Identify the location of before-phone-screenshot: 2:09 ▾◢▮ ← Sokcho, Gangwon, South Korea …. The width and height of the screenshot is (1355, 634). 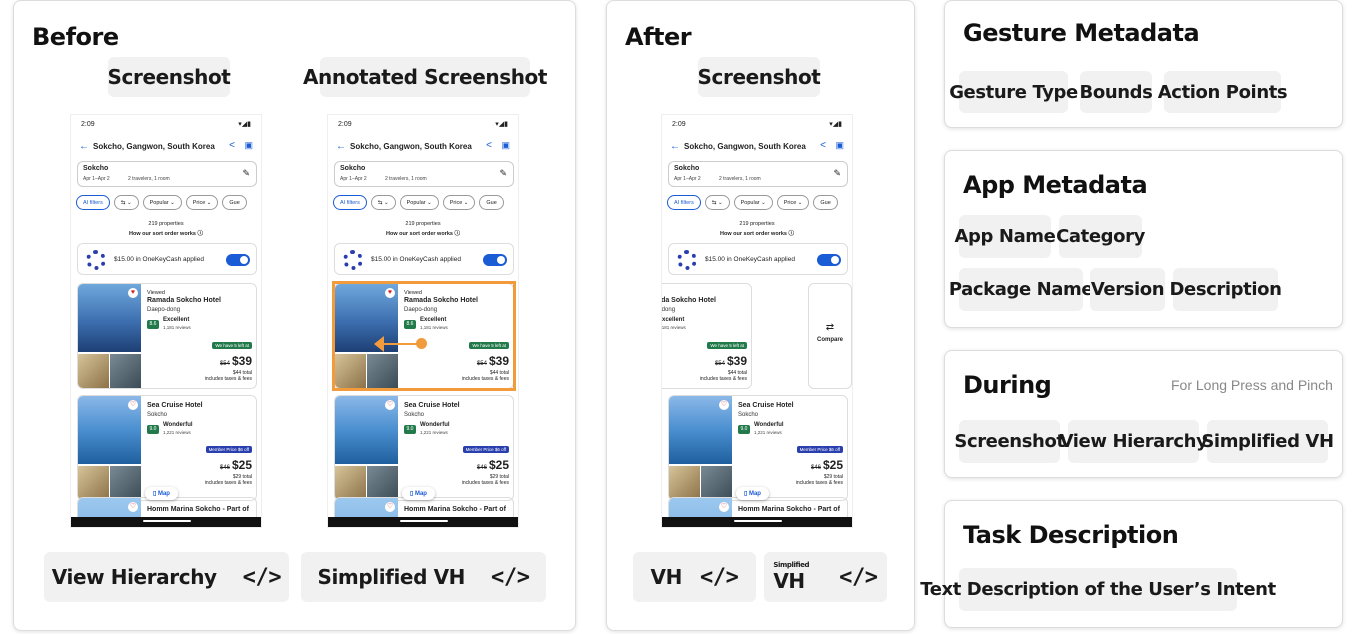
(166, 321).